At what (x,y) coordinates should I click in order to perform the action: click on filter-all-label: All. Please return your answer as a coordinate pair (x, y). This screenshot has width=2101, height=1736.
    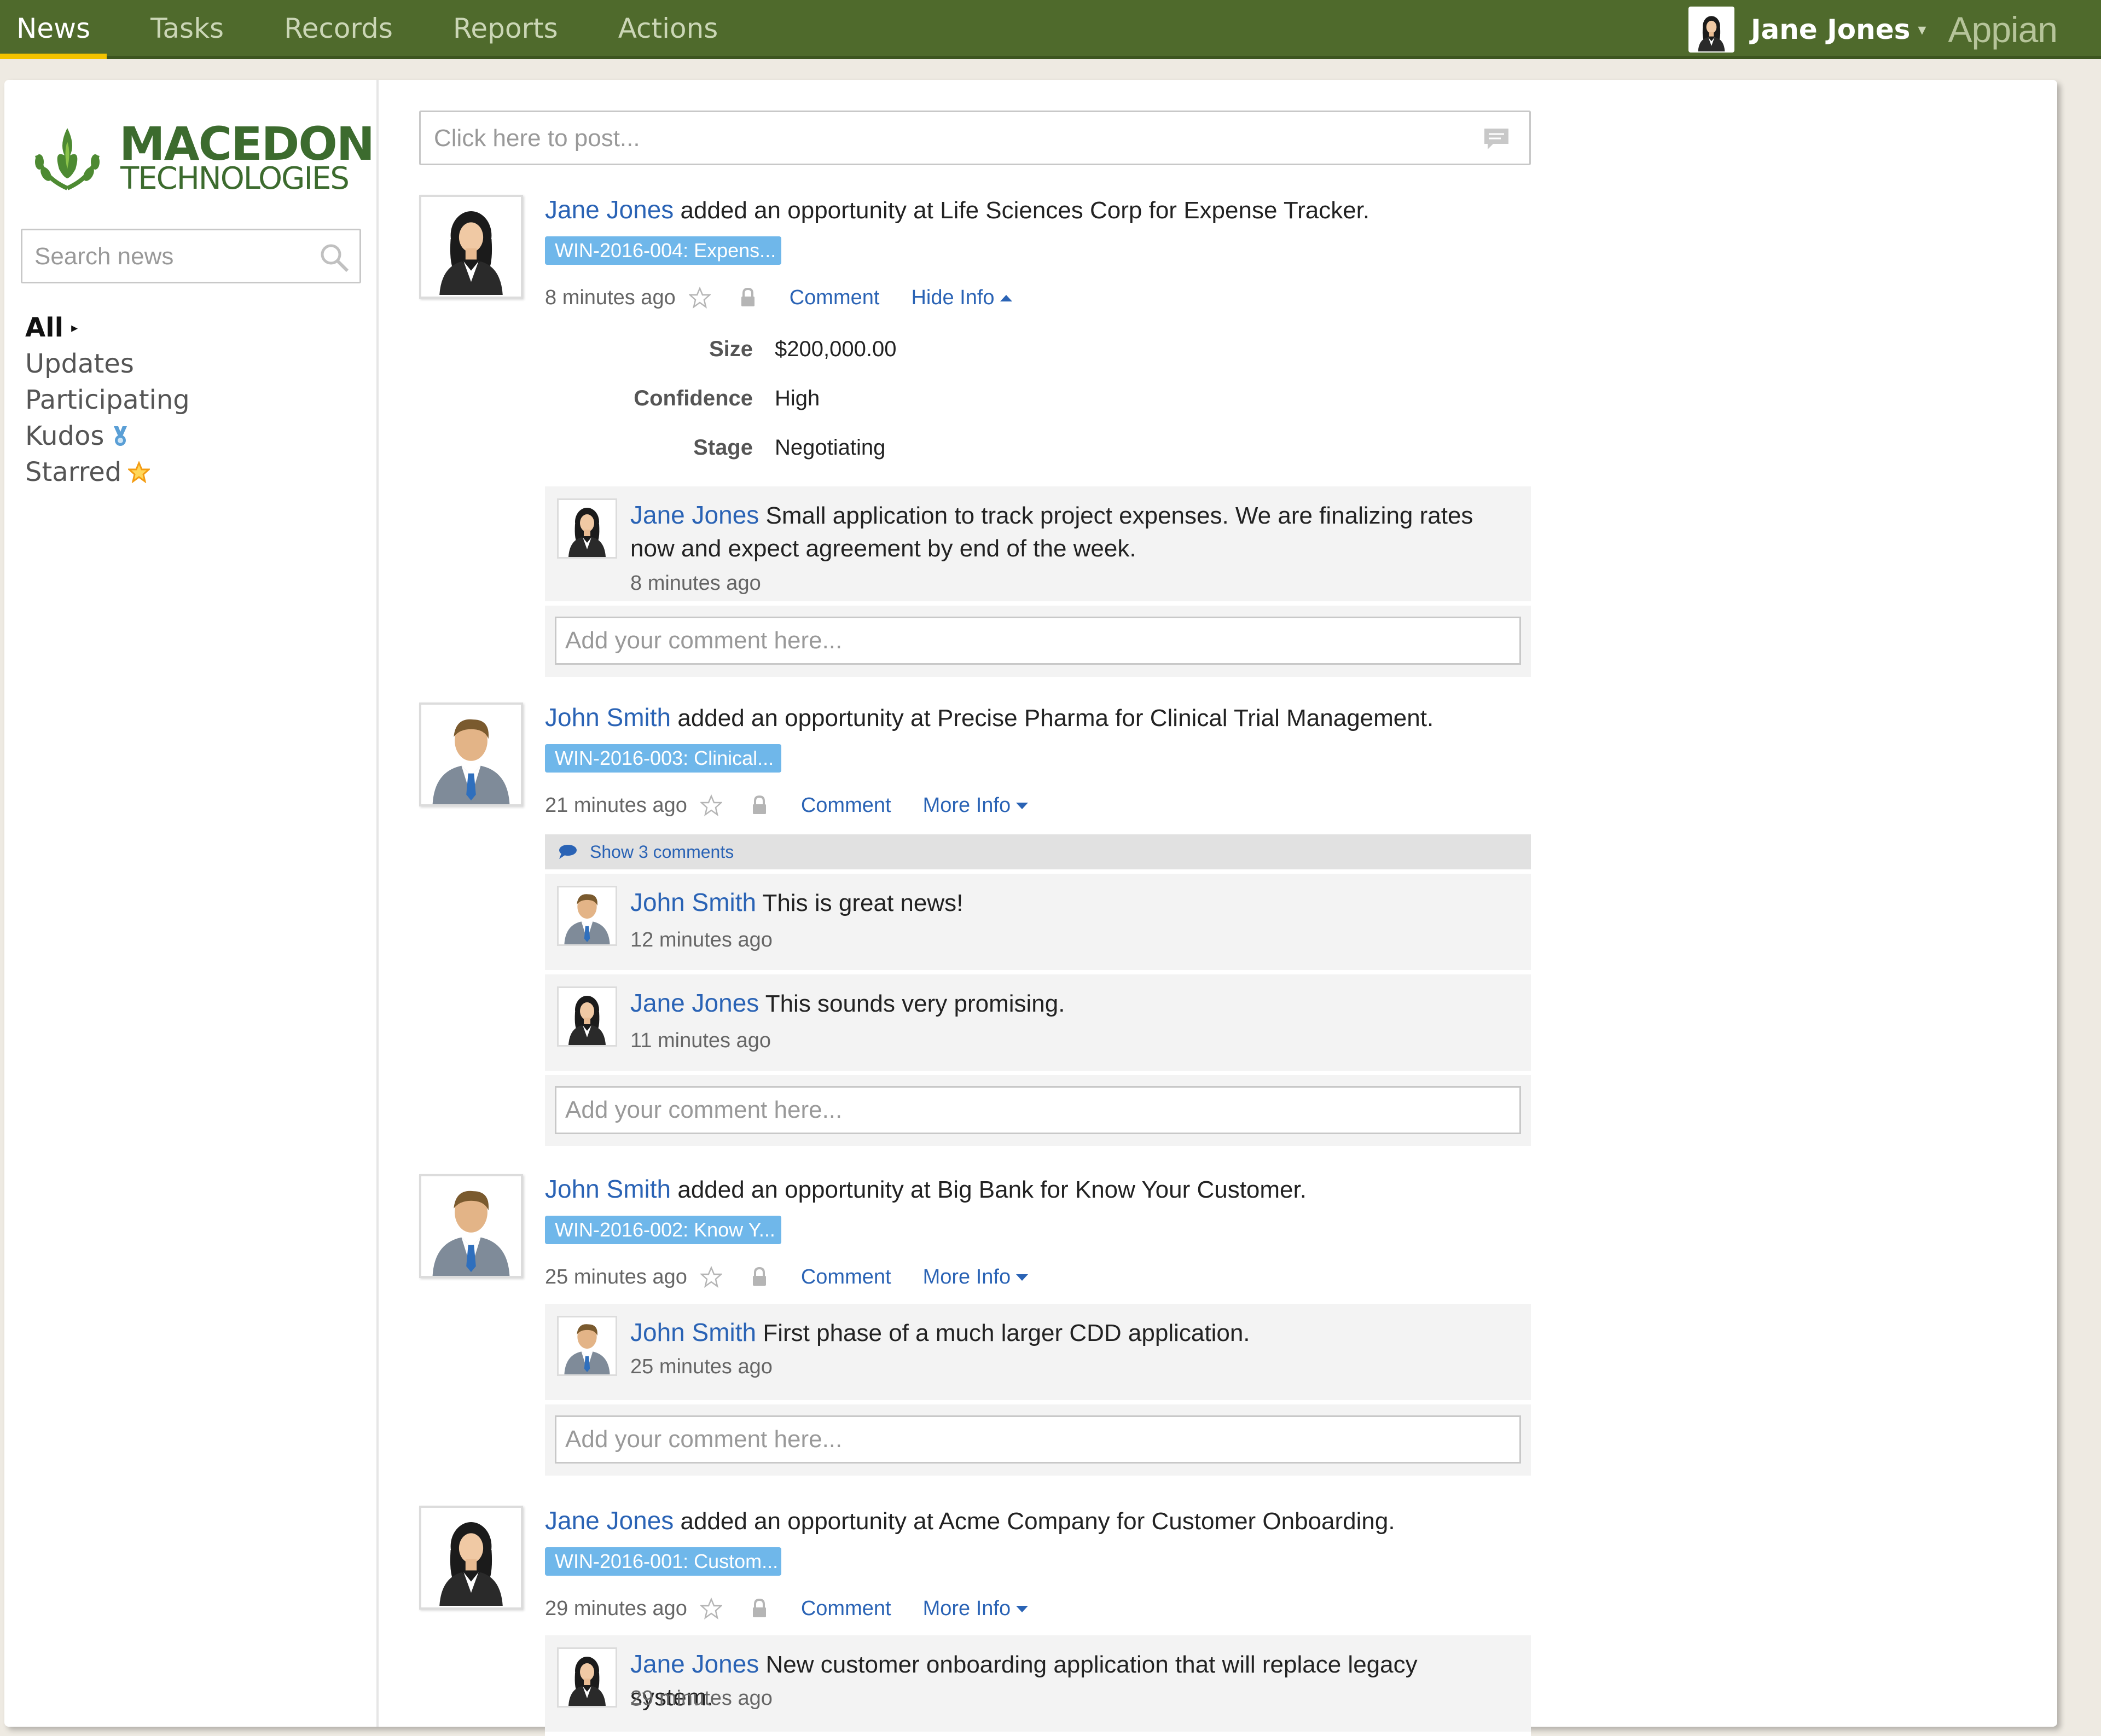
    Looking at the image, I should click on (44, 327).